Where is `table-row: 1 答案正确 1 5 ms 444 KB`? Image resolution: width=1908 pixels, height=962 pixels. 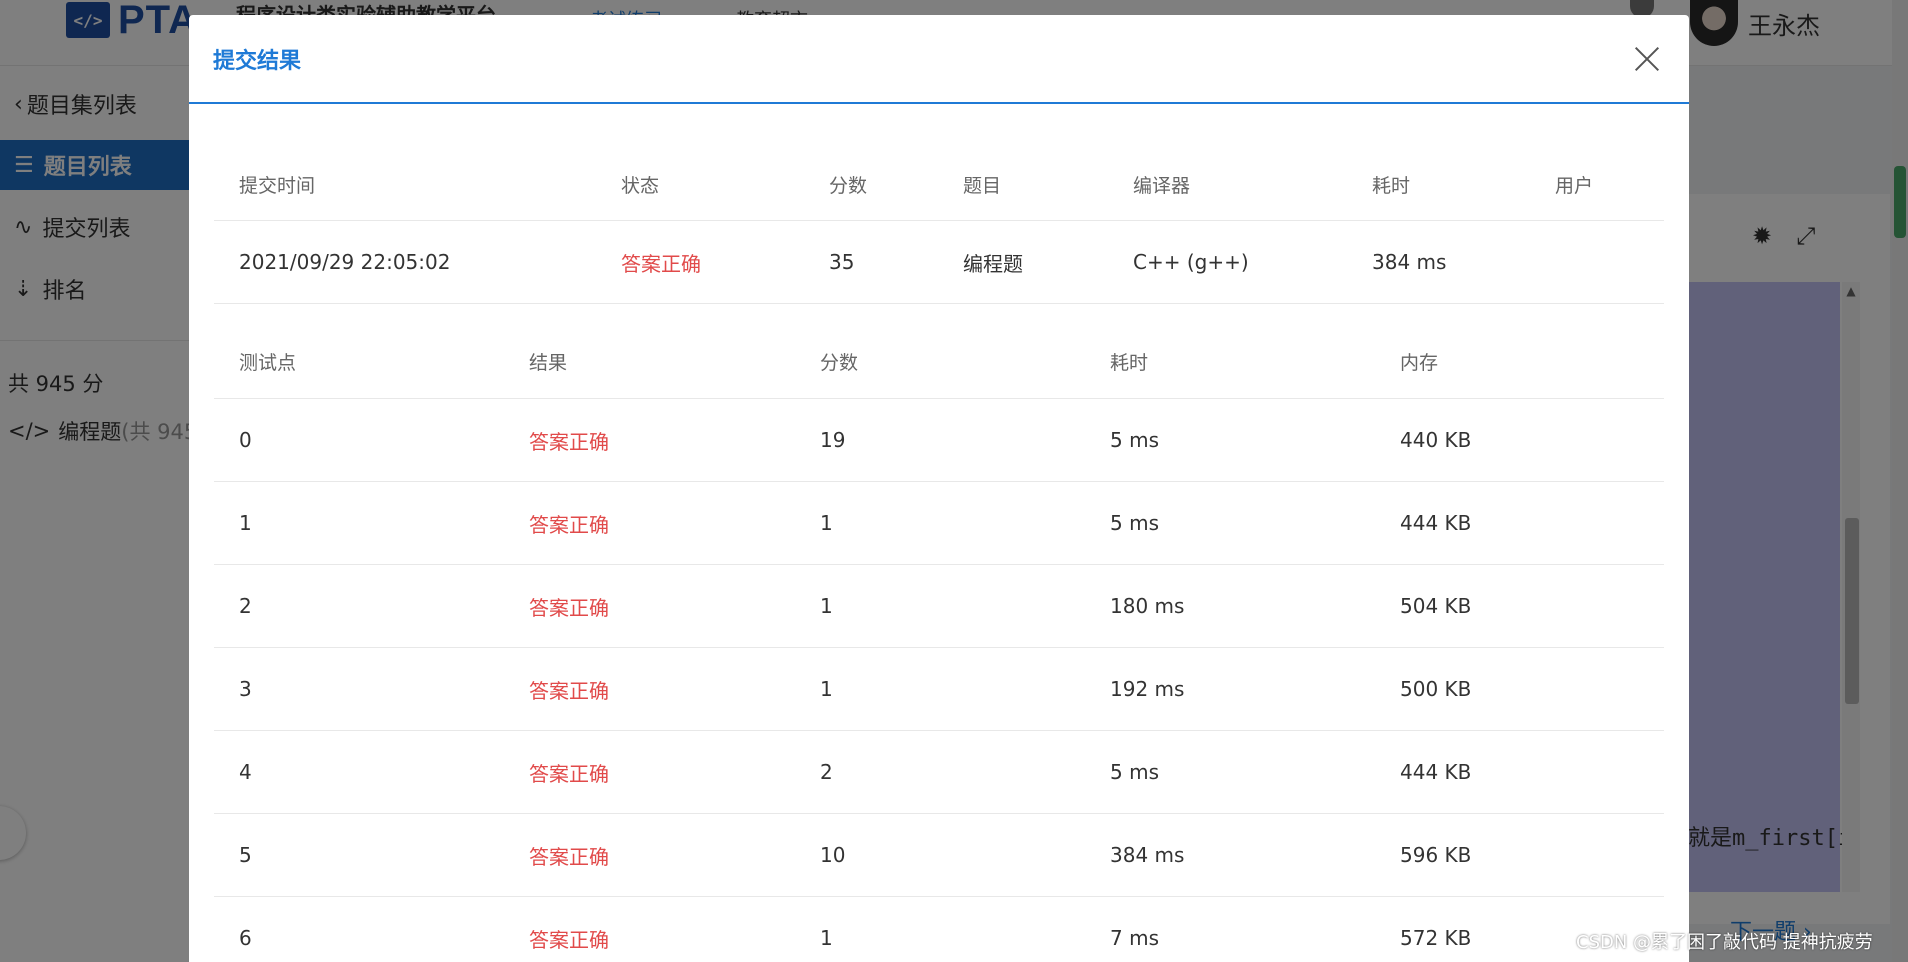 table-row: 1 答案正确 1 5 ms 444 KB is located at coordinates (939, 523).